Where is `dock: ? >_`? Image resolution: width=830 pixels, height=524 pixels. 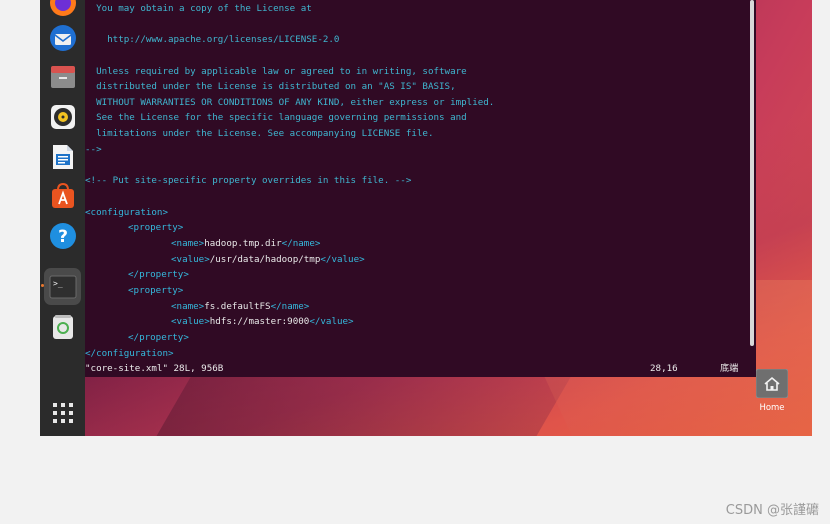 dock: ? >_ is located at coordinates (62, 218).